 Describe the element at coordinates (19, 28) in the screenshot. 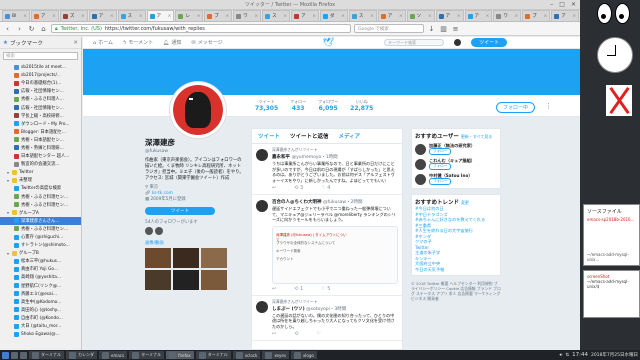

I see `forward-icon: ›` at that location.